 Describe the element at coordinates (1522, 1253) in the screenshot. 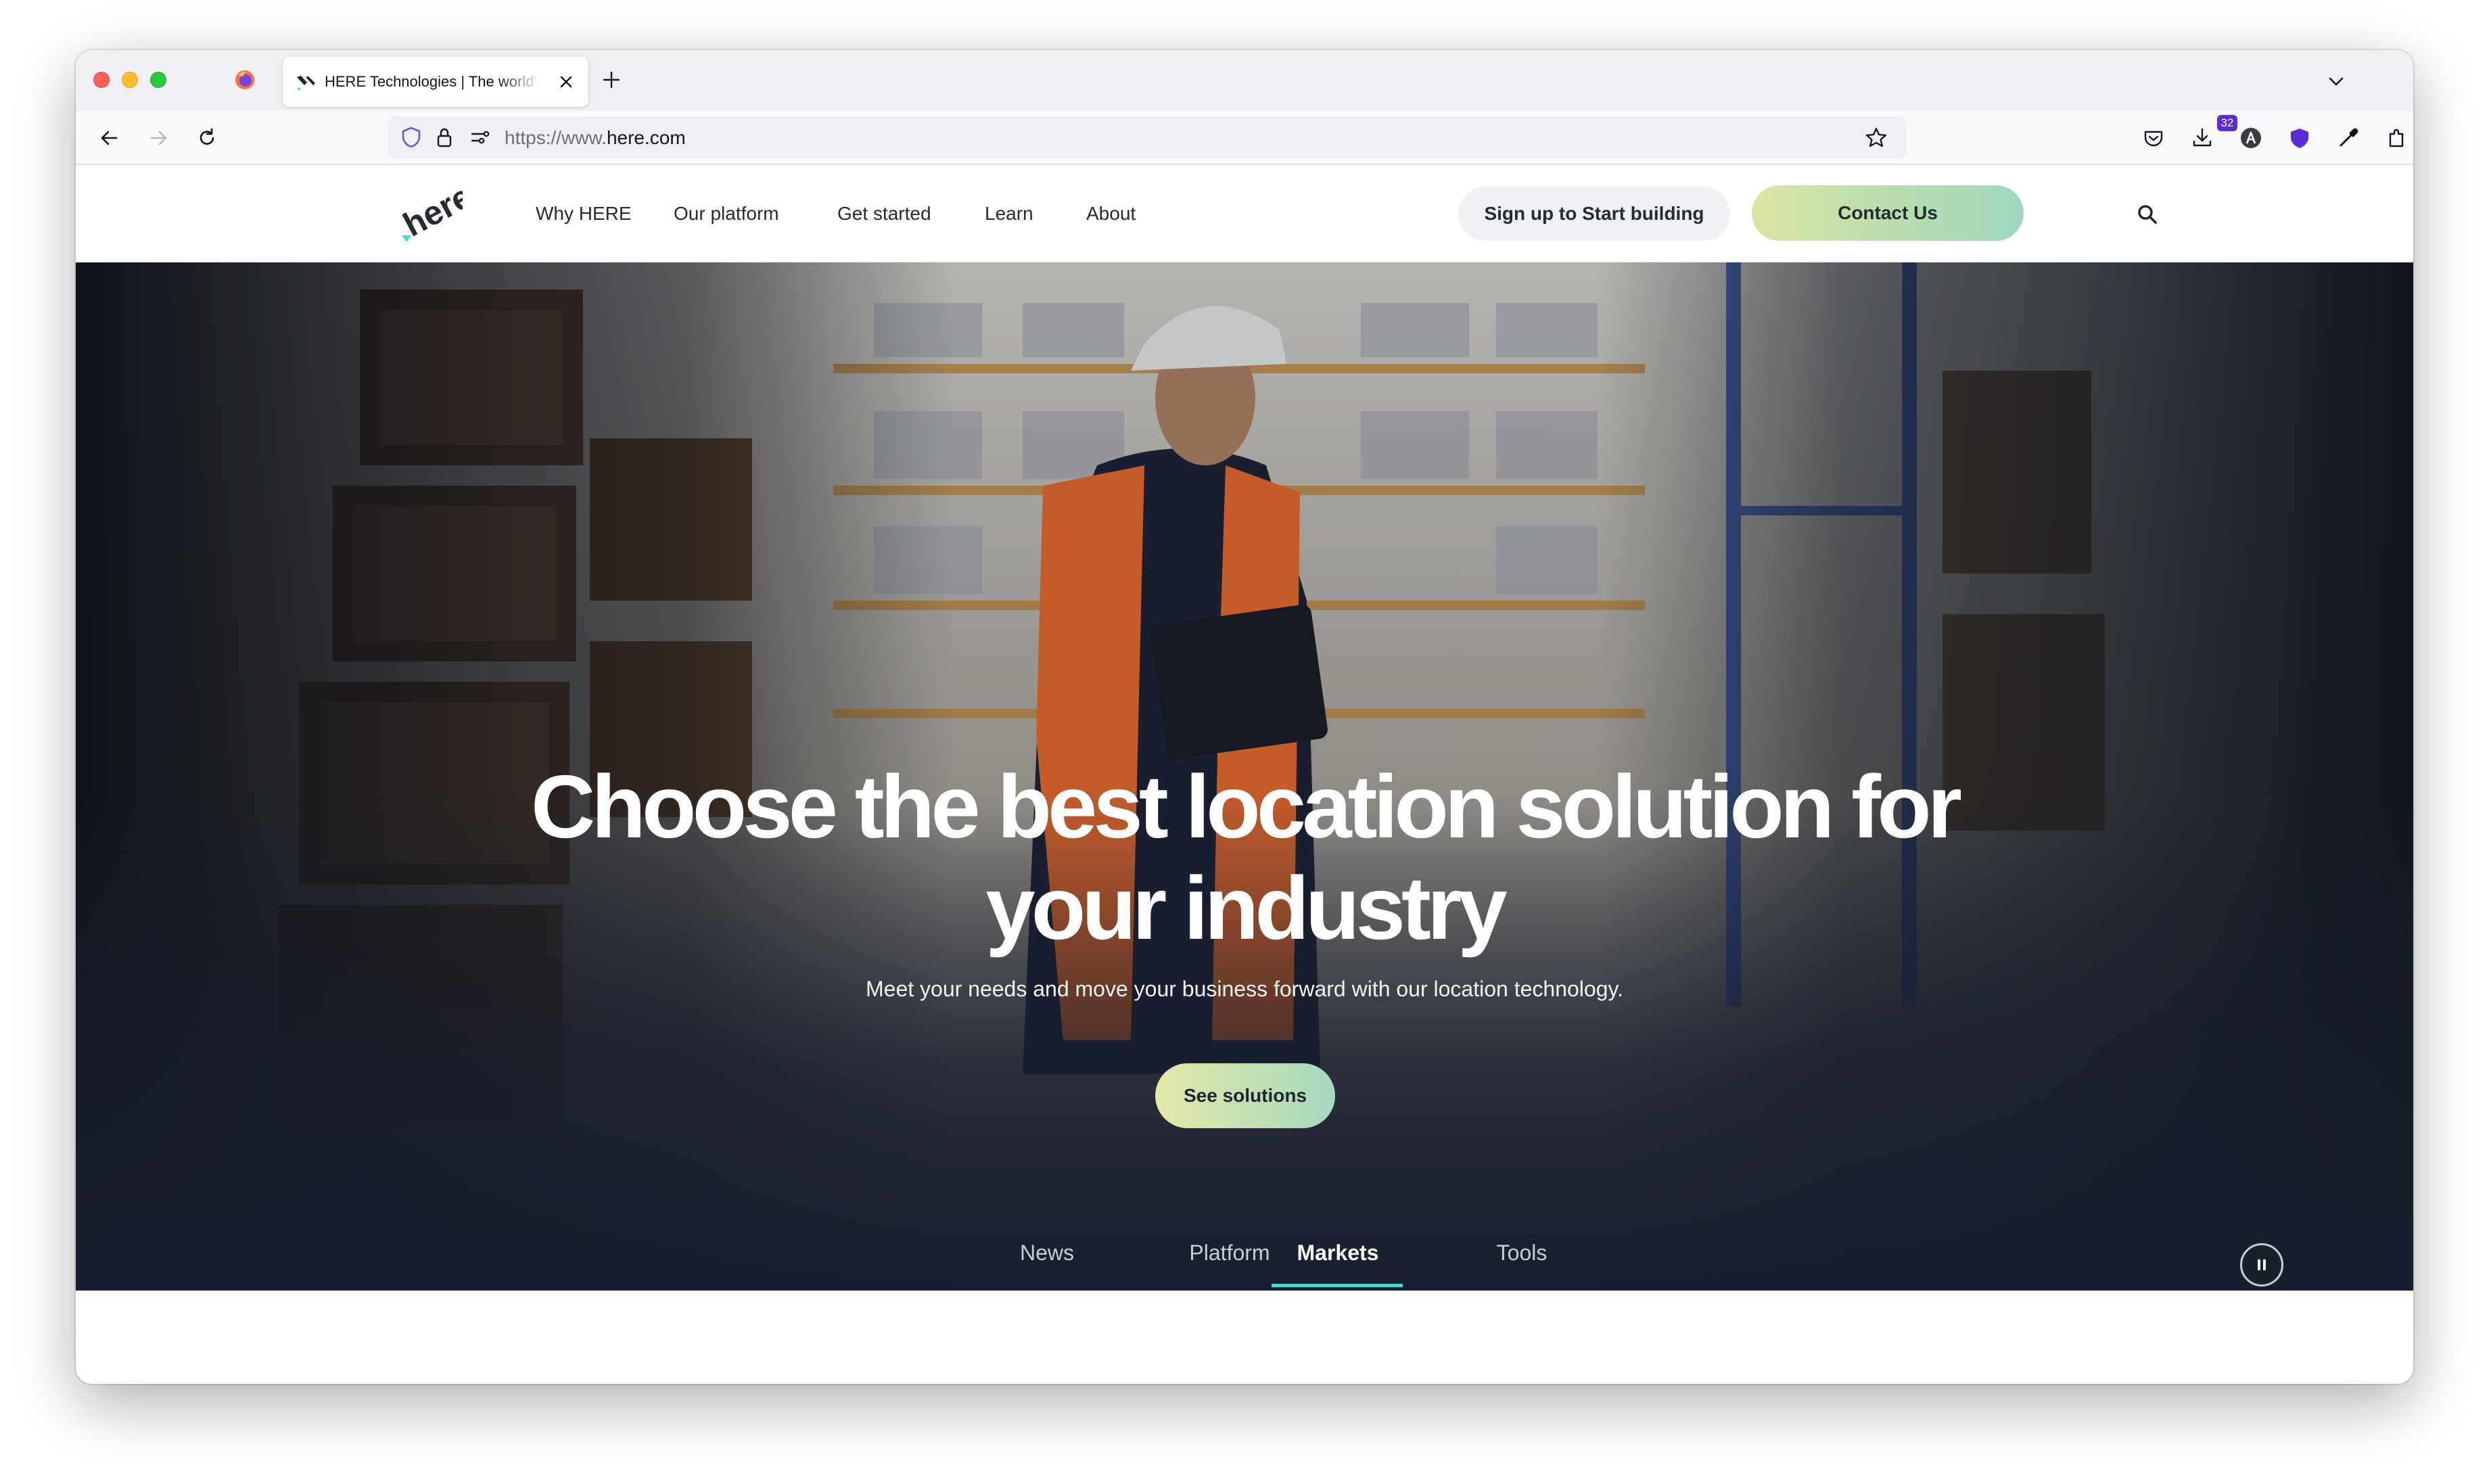

I see `hero-tab-tools: Tools` at that location.